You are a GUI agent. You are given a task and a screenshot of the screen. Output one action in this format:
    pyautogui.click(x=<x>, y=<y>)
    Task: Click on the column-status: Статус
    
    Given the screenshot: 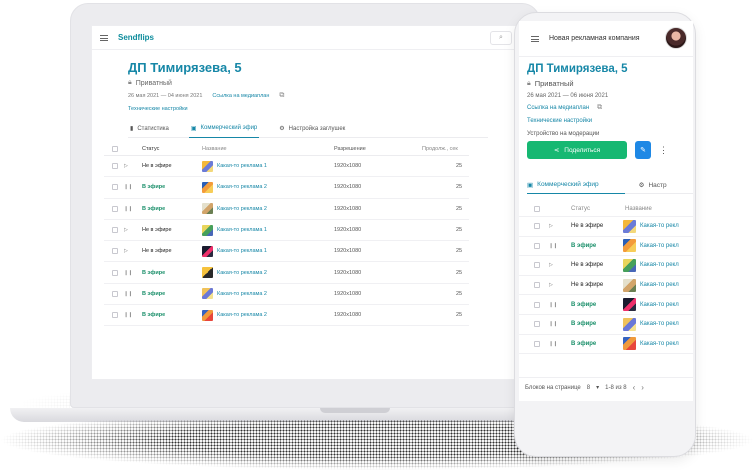 What is the action you would take?
    pyautogui.click(x=580, y=208)
    